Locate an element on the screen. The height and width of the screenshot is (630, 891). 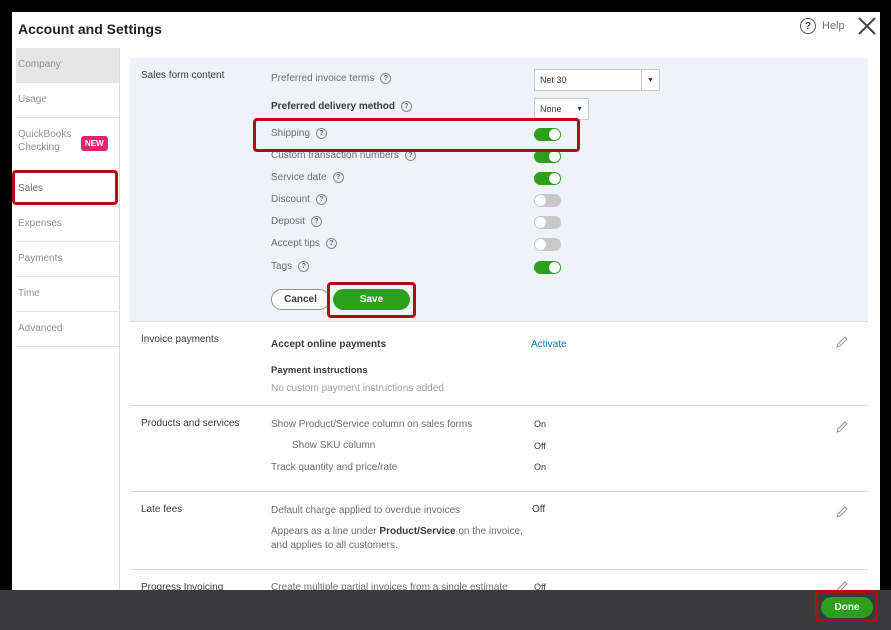
toggle-text: Tags is located at coordinates (282, 266).